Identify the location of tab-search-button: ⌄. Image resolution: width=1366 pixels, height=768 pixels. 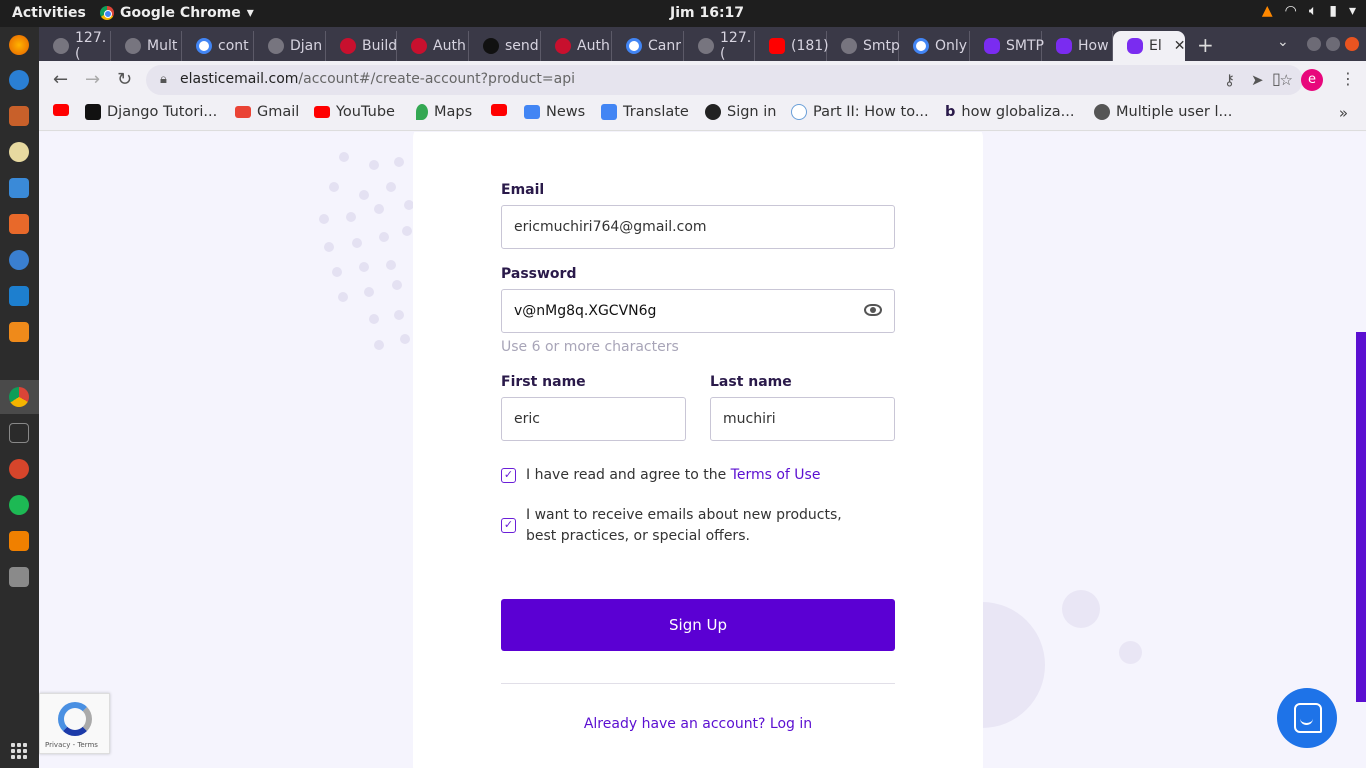
(1283, 42).